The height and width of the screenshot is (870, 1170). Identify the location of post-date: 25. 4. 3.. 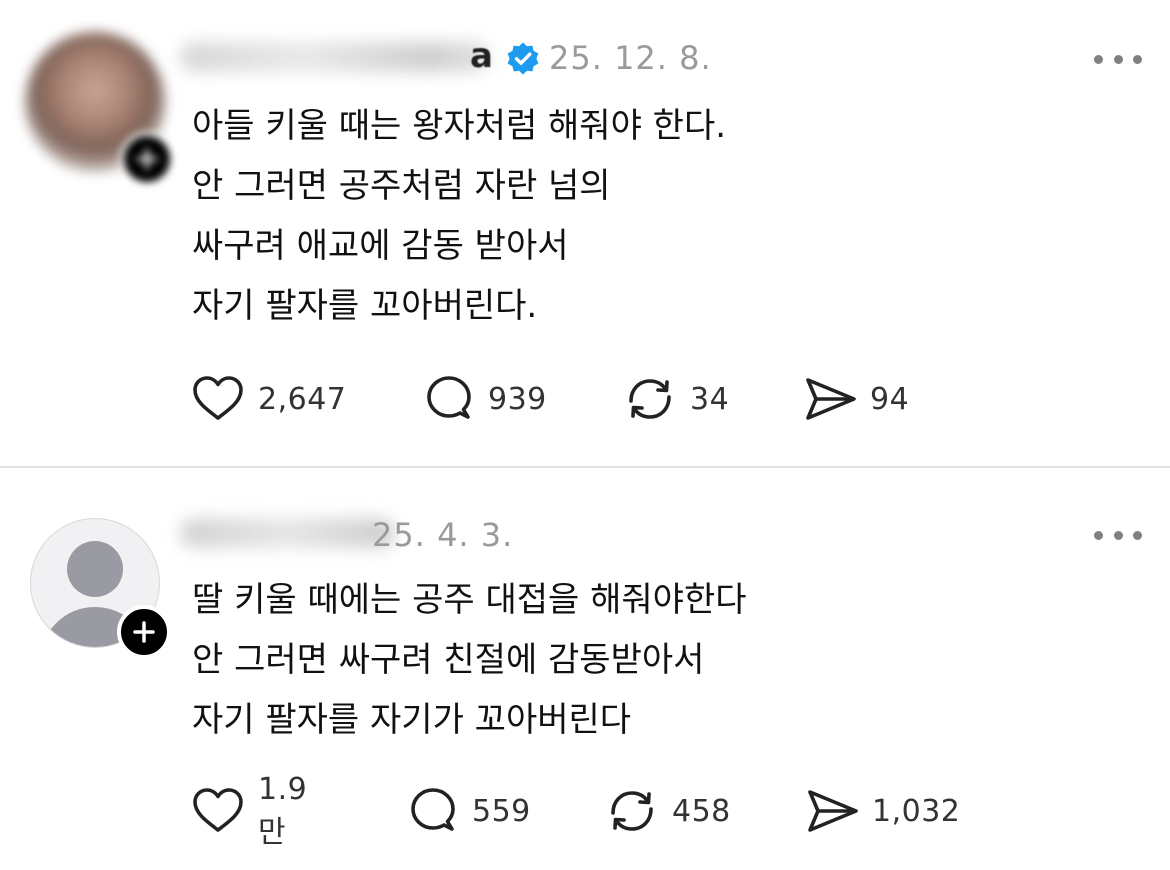
(442, 535).